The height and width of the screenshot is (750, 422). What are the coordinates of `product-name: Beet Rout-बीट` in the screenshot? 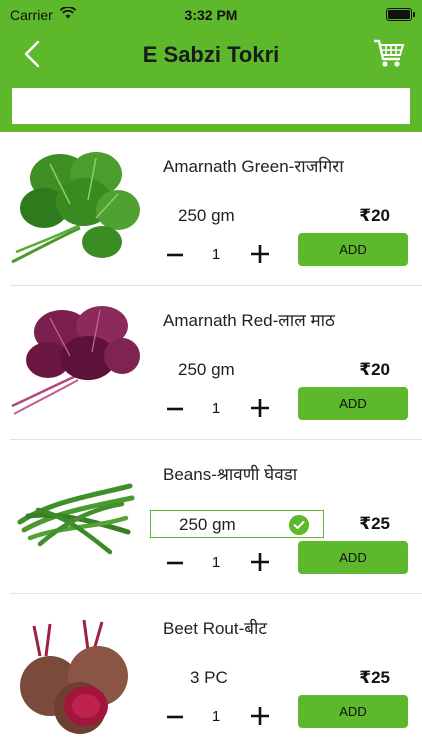 It's located at (215, 628).